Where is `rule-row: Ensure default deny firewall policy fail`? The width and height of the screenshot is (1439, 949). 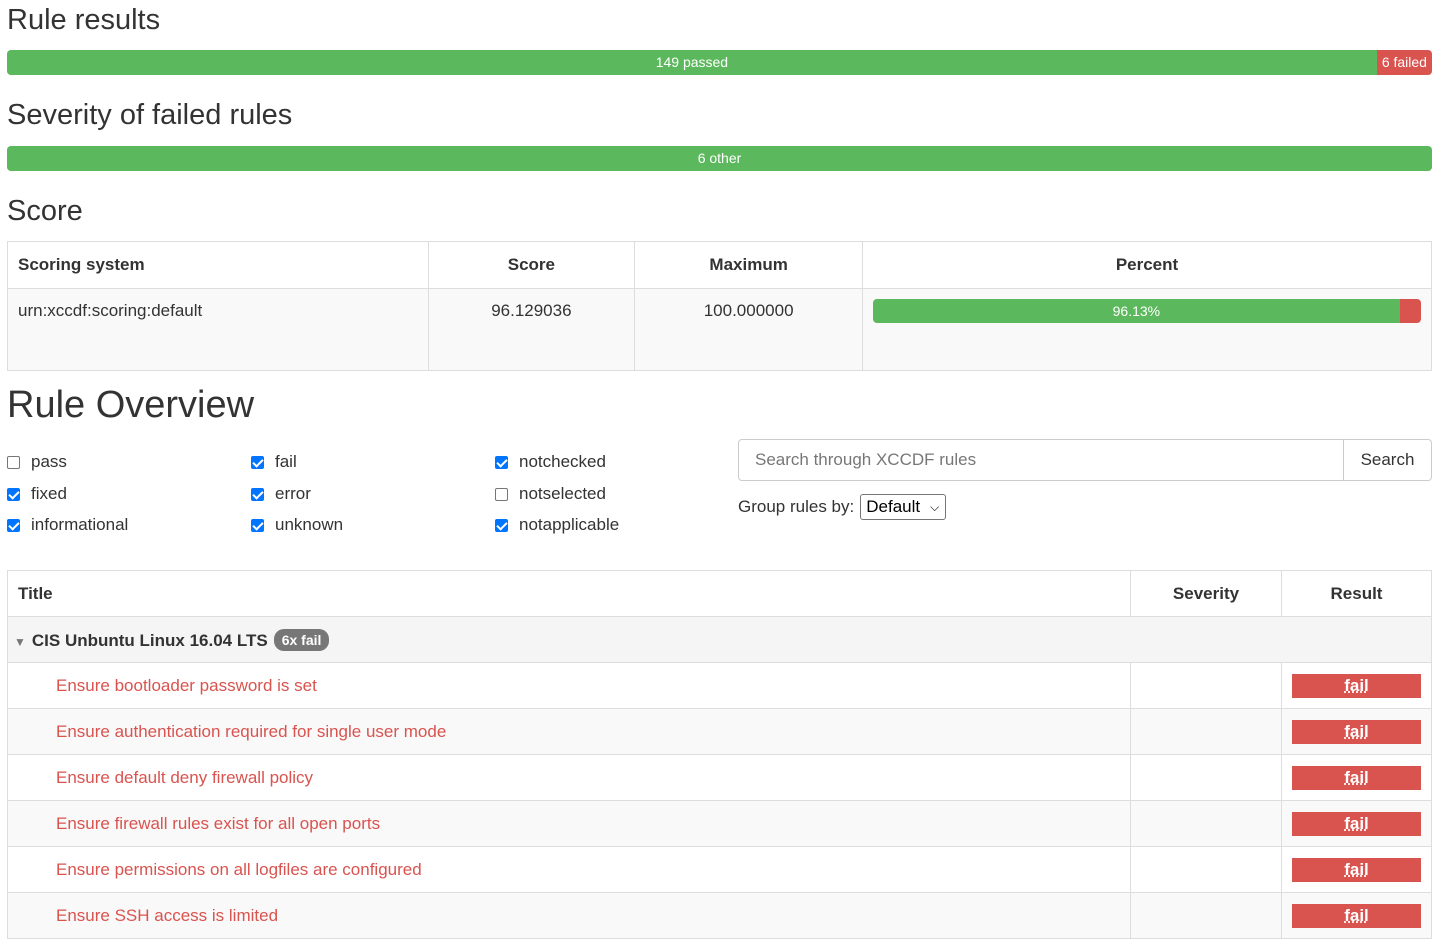 rule-row: Ensure default deny firewall policy fail is located at coordinates (719, 777).